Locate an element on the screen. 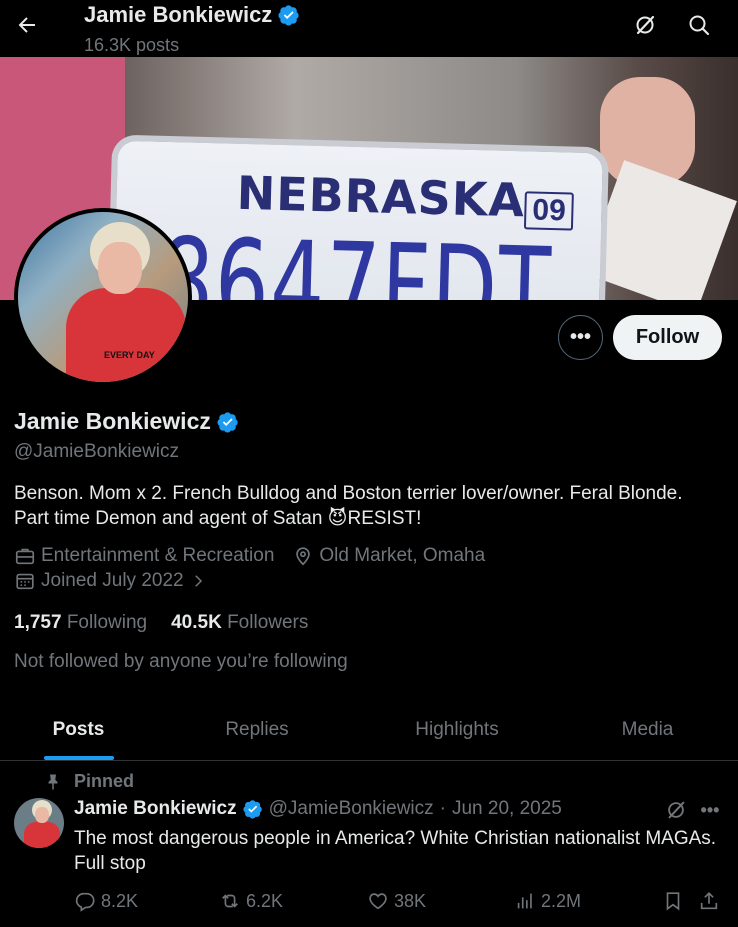  category-text: Entertainment & Recreation is located at coordinates (158, 555).